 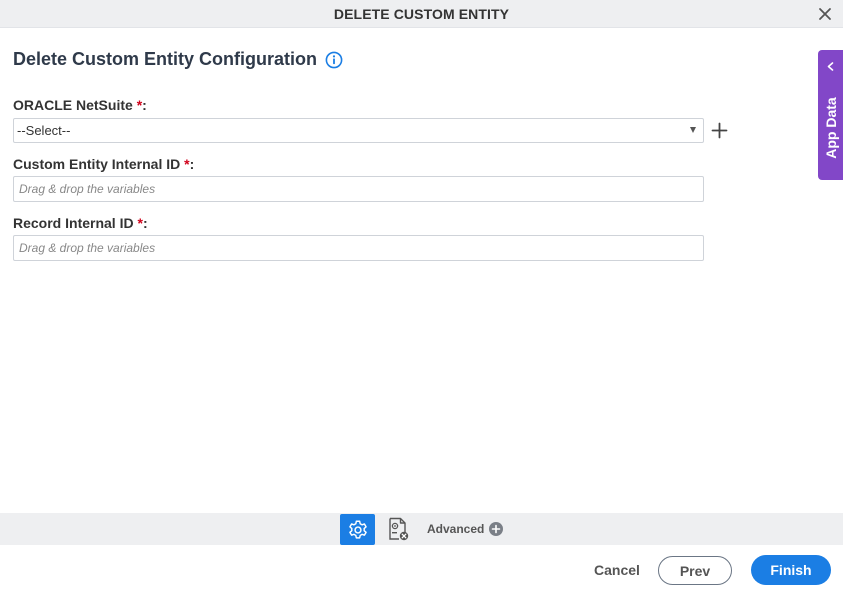 I want to click on gear-icon, so click(x=357, y=529).